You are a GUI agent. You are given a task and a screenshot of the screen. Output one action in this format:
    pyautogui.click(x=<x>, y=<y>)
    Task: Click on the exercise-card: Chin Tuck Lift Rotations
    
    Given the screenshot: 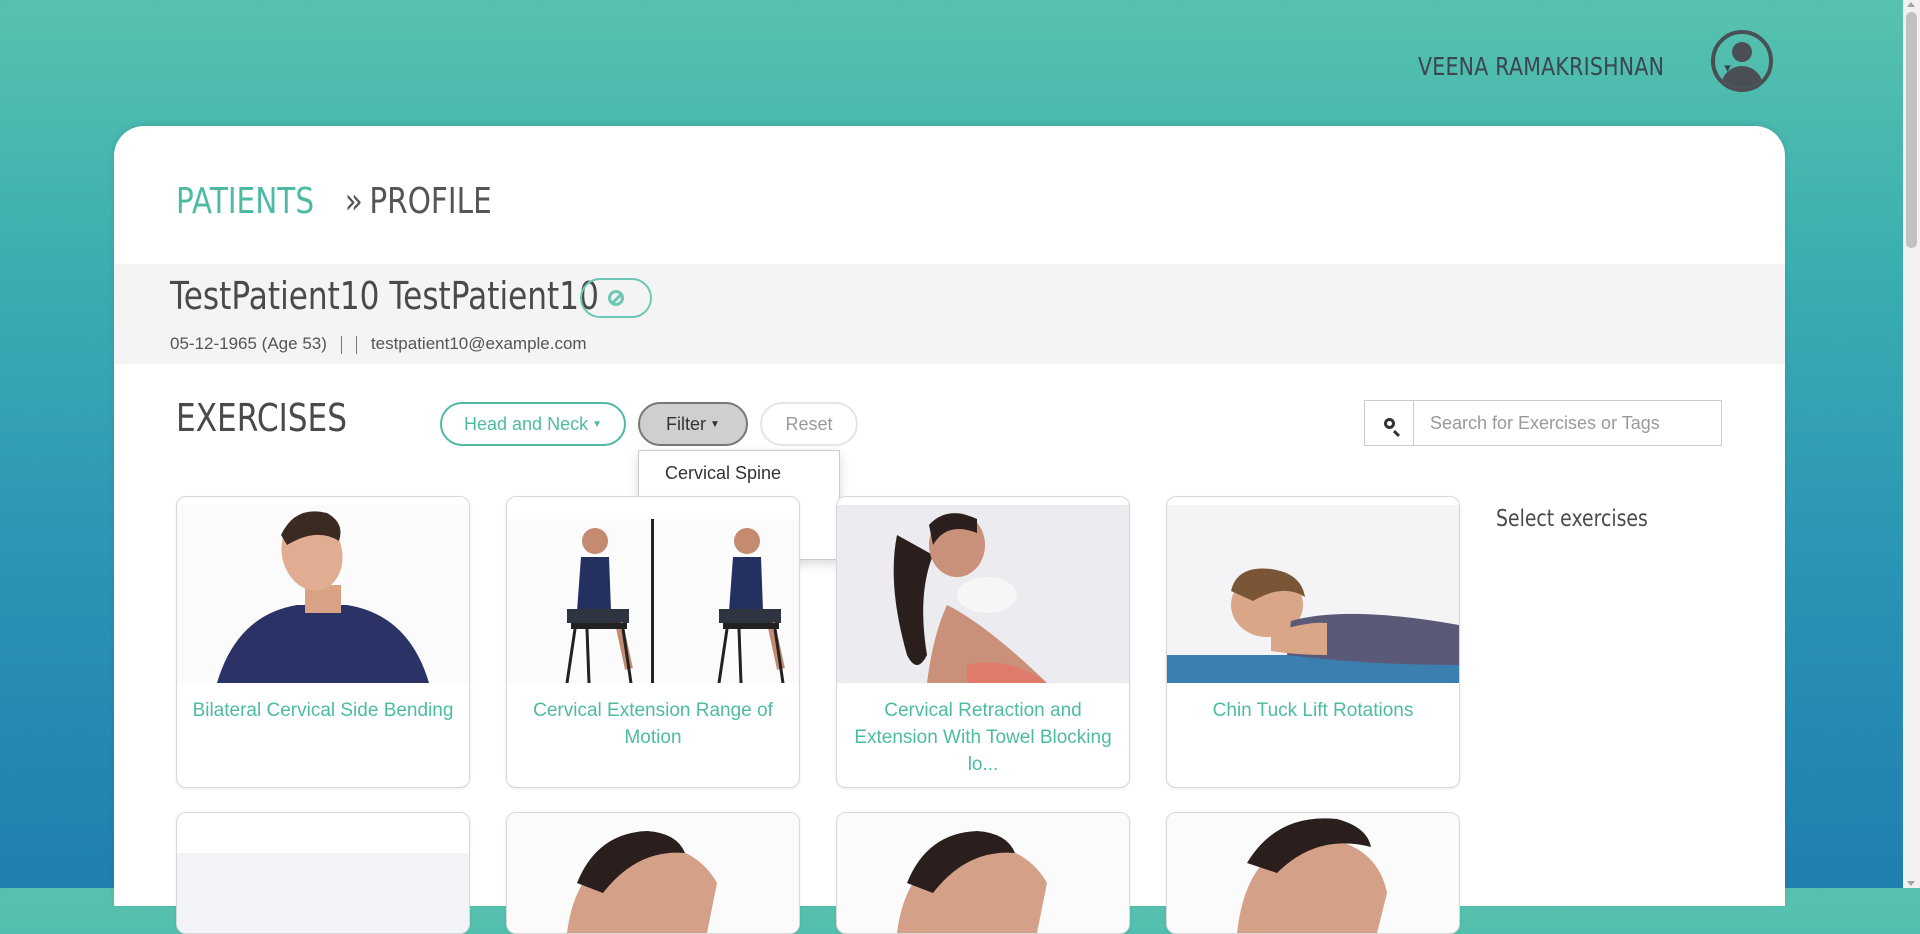 What is the action you would take?
    pyautogui.click(x=1313, y=642)
    